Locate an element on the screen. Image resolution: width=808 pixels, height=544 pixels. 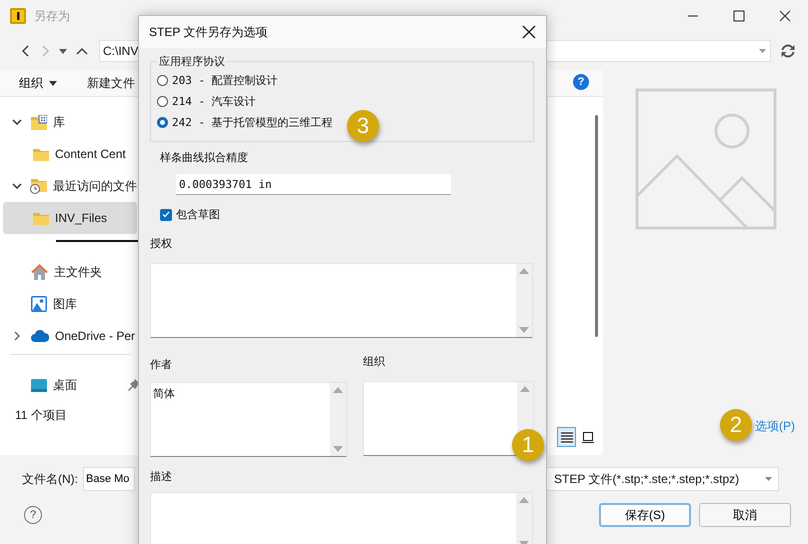
field-label: 作者 is located at coordinates (161, 365).